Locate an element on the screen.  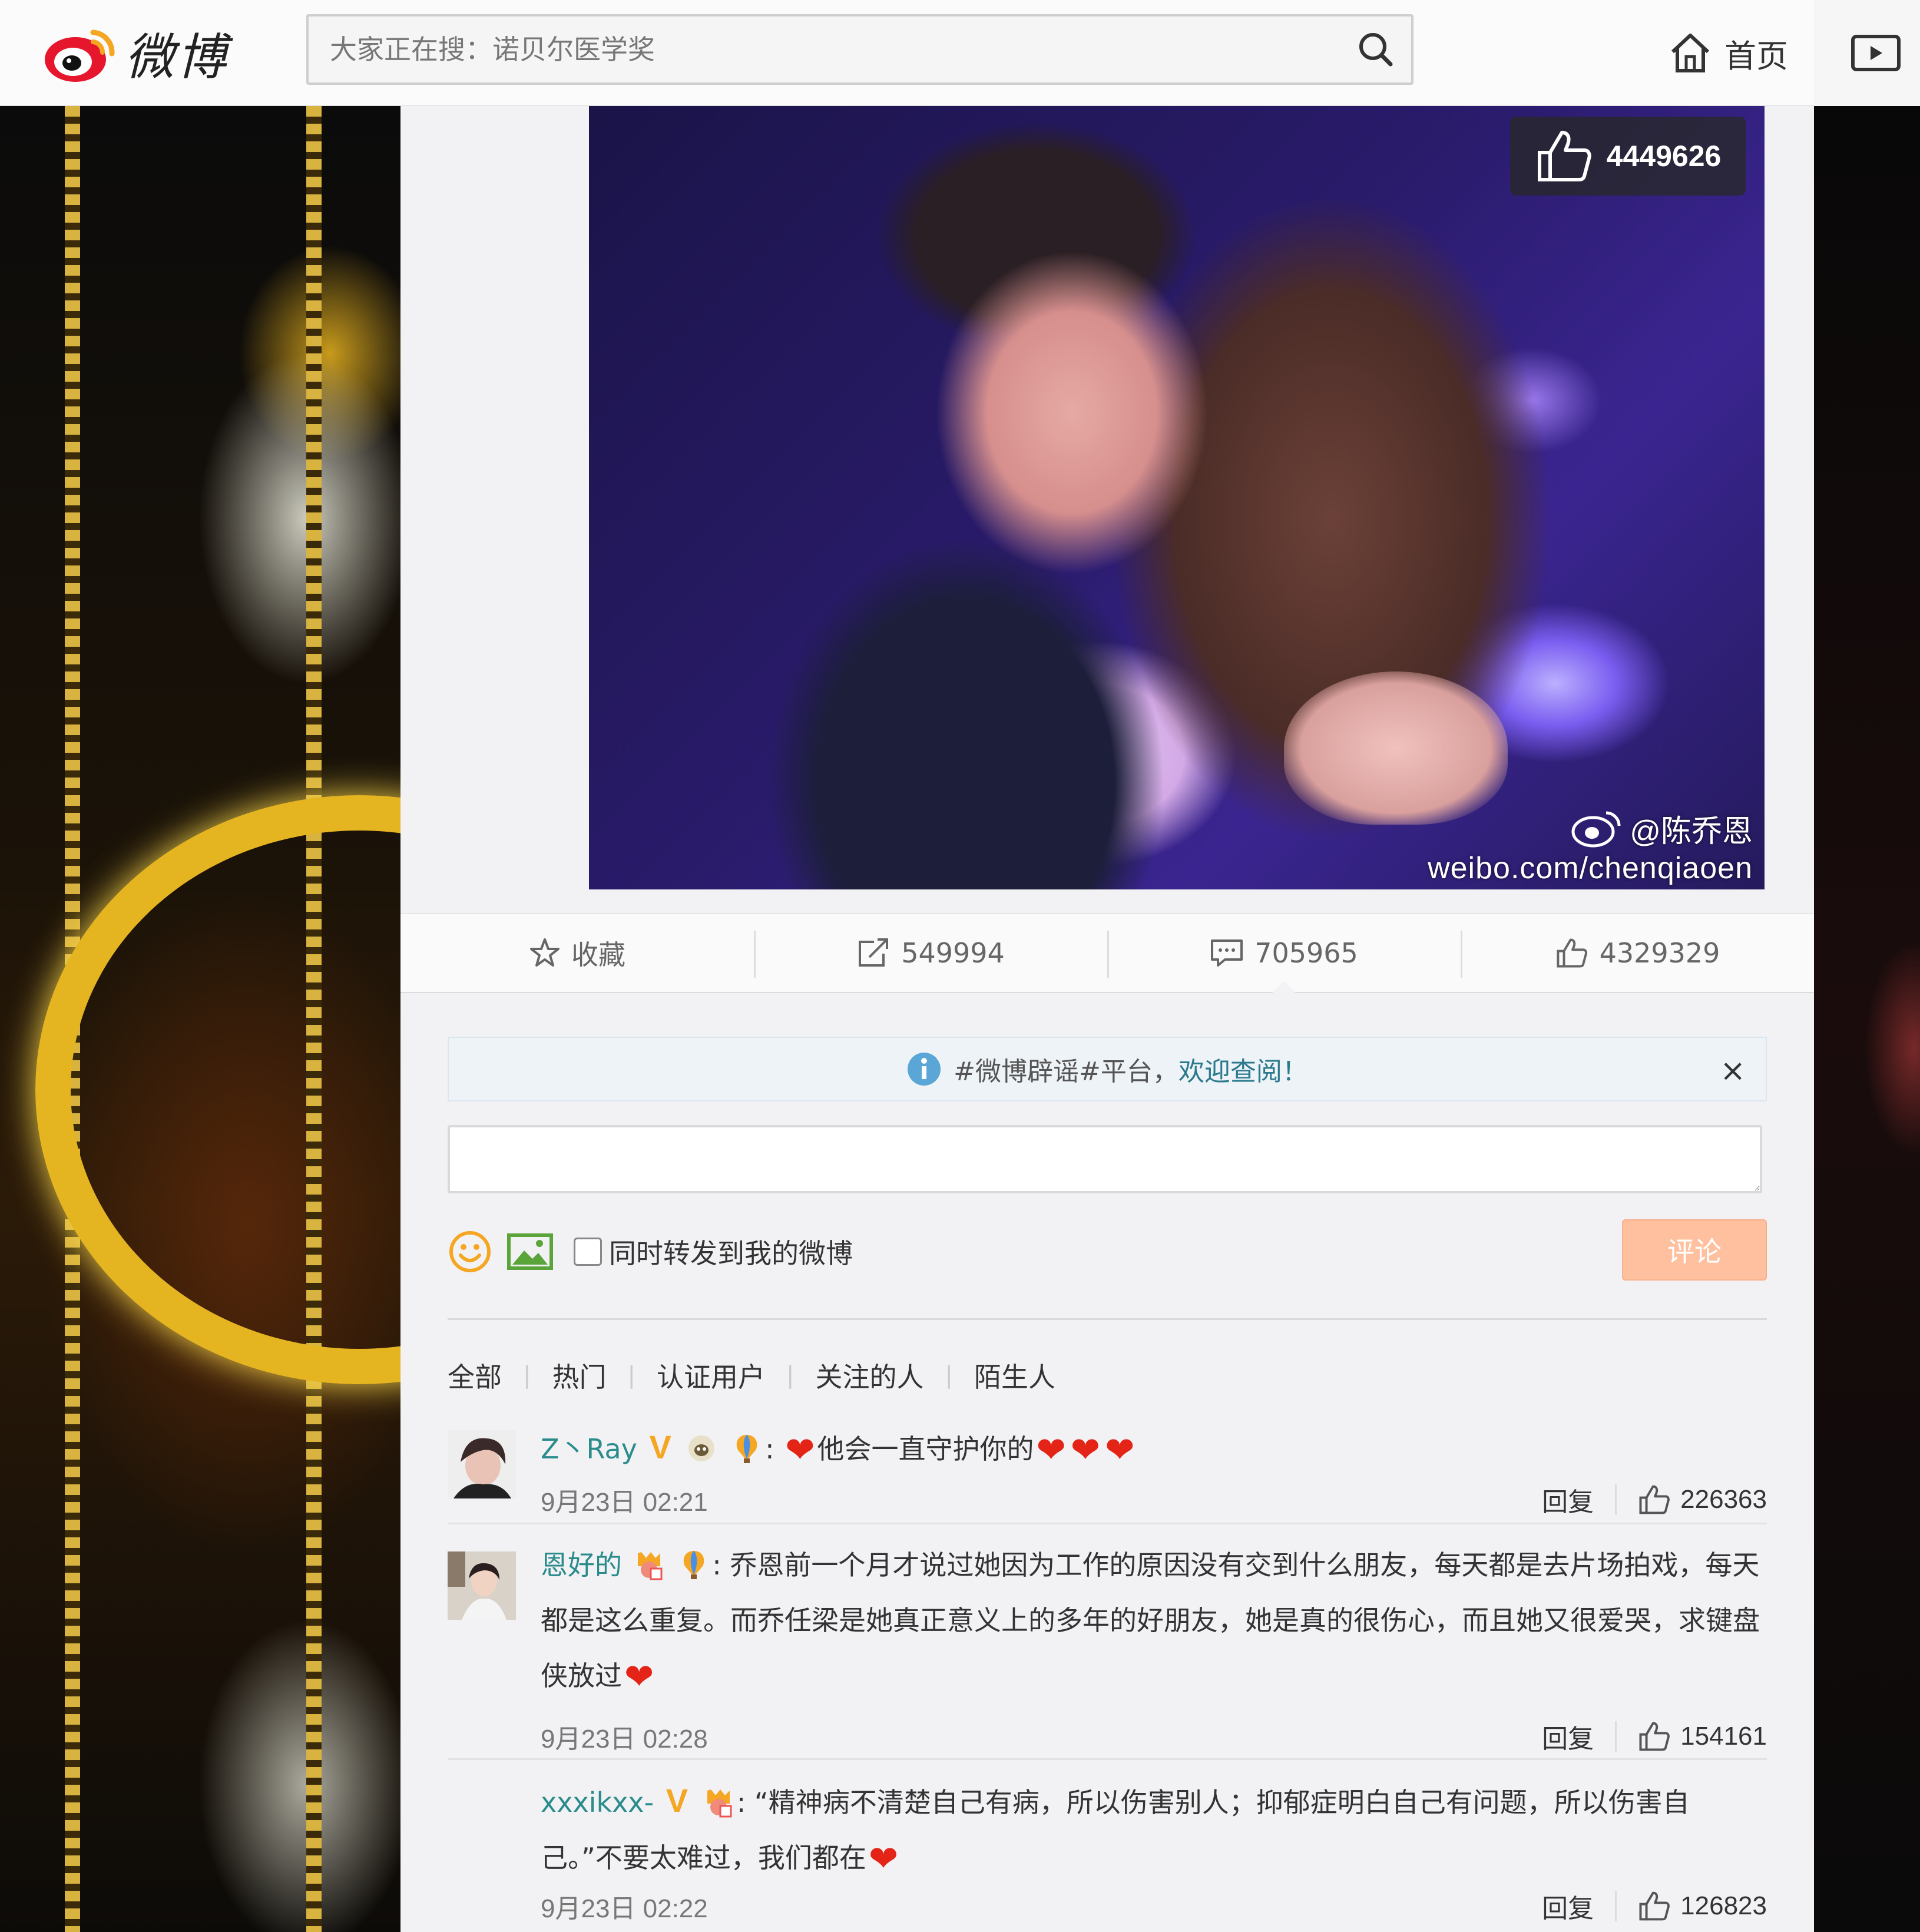
filter-tab-following: 关注的人 is located at coordinates (869, 1375).